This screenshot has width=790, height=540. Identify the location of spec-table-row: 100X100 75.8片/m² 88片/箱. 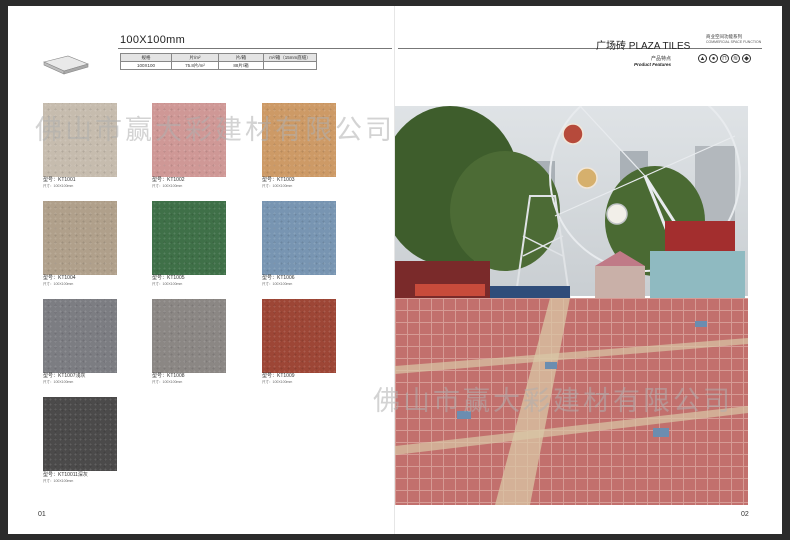
(218, 65).